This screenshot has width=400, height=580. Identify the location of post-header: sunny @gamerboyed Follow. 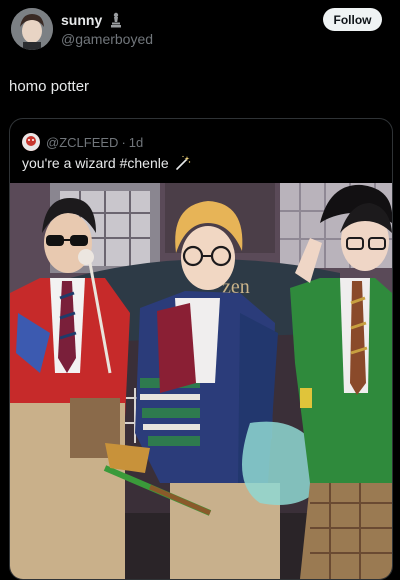
(200, 30).